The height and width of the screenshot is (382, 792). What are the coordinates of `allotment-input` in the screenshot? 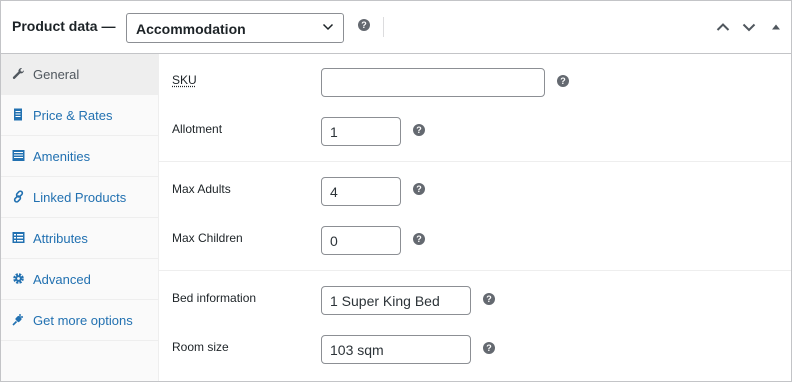 It's located at (361, 131).